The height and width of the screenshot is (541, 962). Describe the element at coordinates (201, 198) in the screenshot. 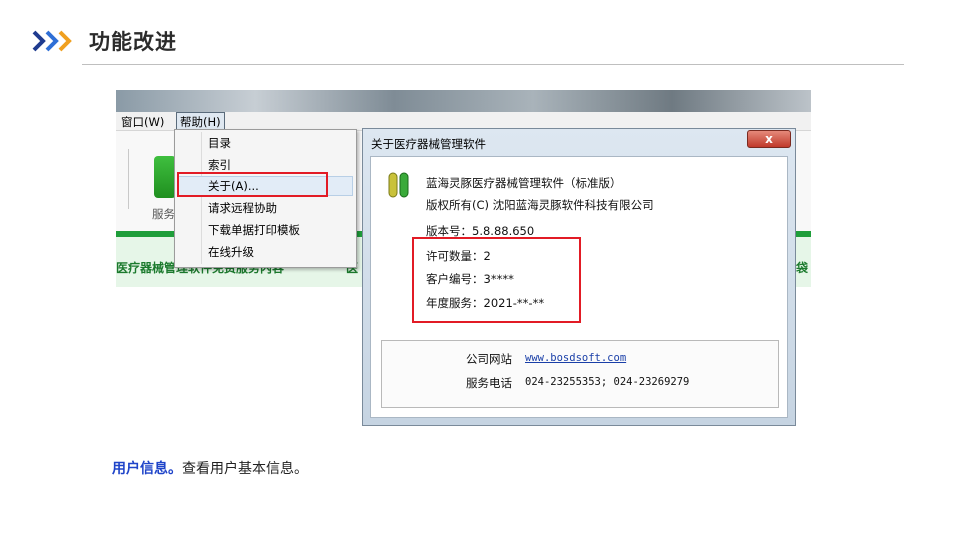

I see `menu-gutter` at that location.